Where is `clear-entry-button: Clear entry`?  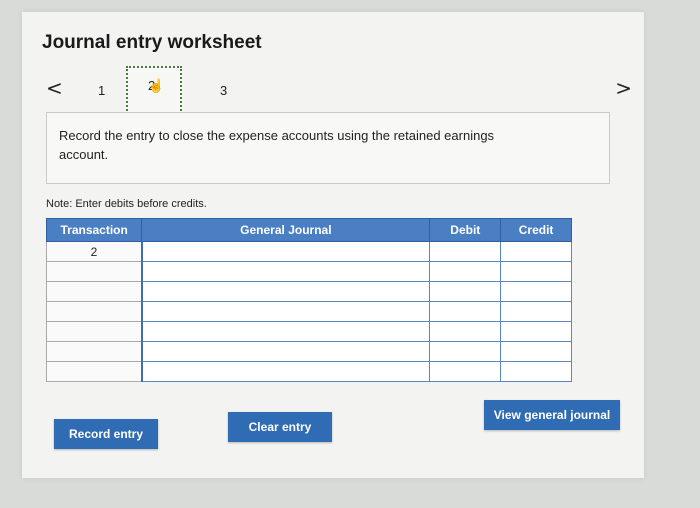 clear-entry-button: Clear entry is located at coordinates (280, 427).